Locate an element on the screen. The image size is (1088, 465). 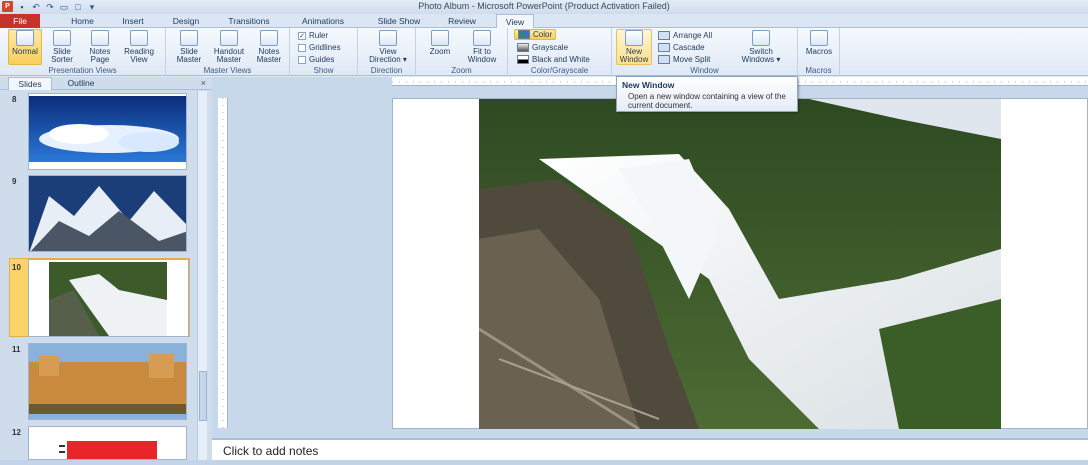
notes-placeholder: Click to add notes is located at coordinates (270, 451).